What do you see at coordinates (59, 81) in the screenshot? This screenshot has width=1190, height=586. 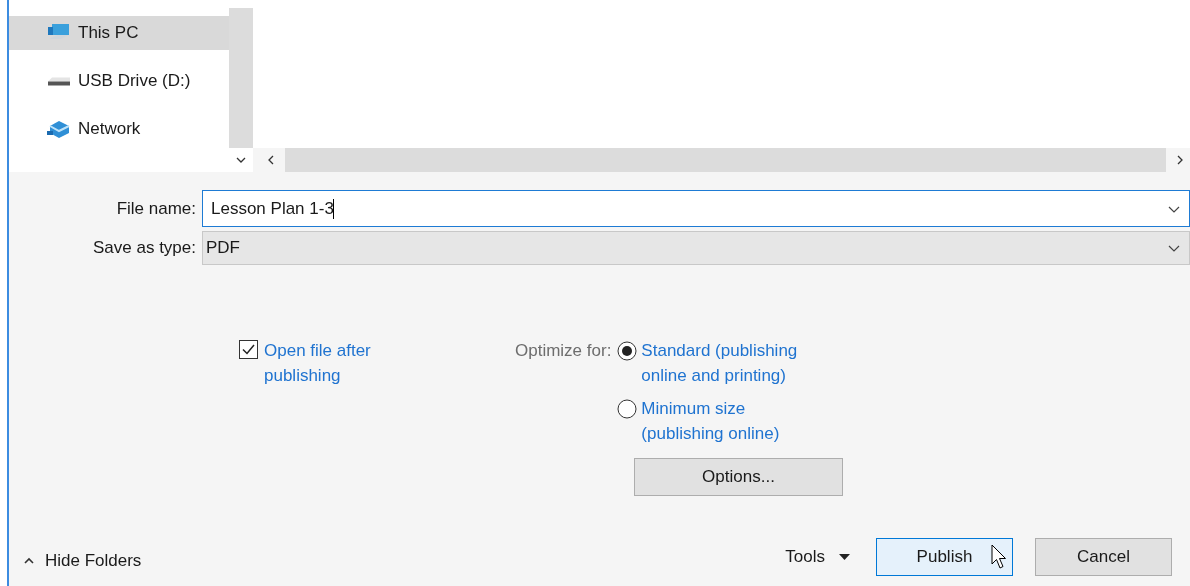 I see `drive-icon` at bounding box center [59, 81].